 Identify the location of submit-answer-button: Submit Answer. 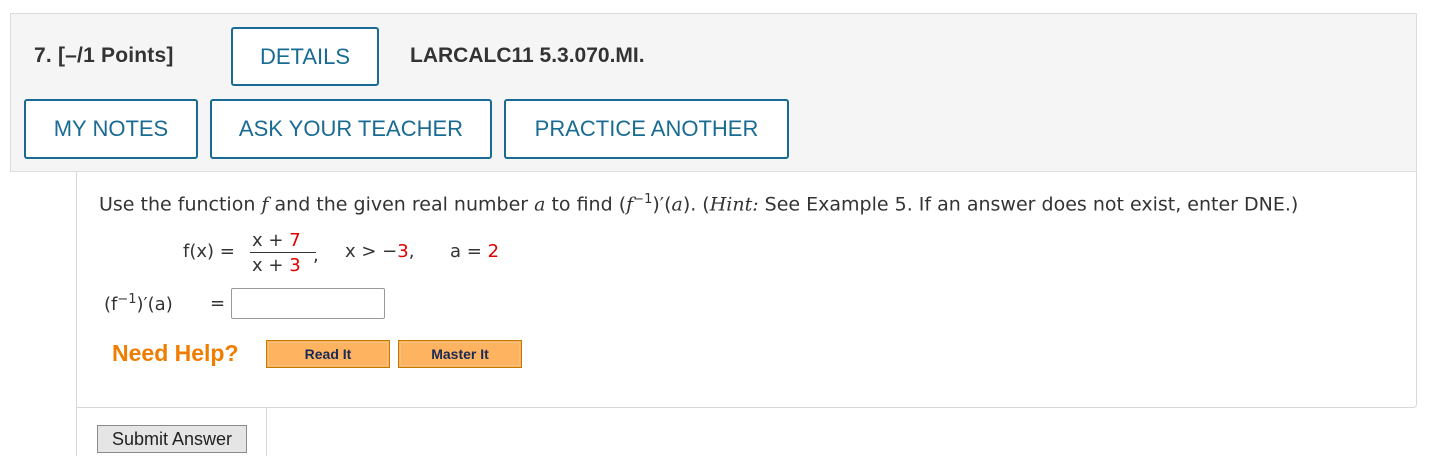
(172, 439).